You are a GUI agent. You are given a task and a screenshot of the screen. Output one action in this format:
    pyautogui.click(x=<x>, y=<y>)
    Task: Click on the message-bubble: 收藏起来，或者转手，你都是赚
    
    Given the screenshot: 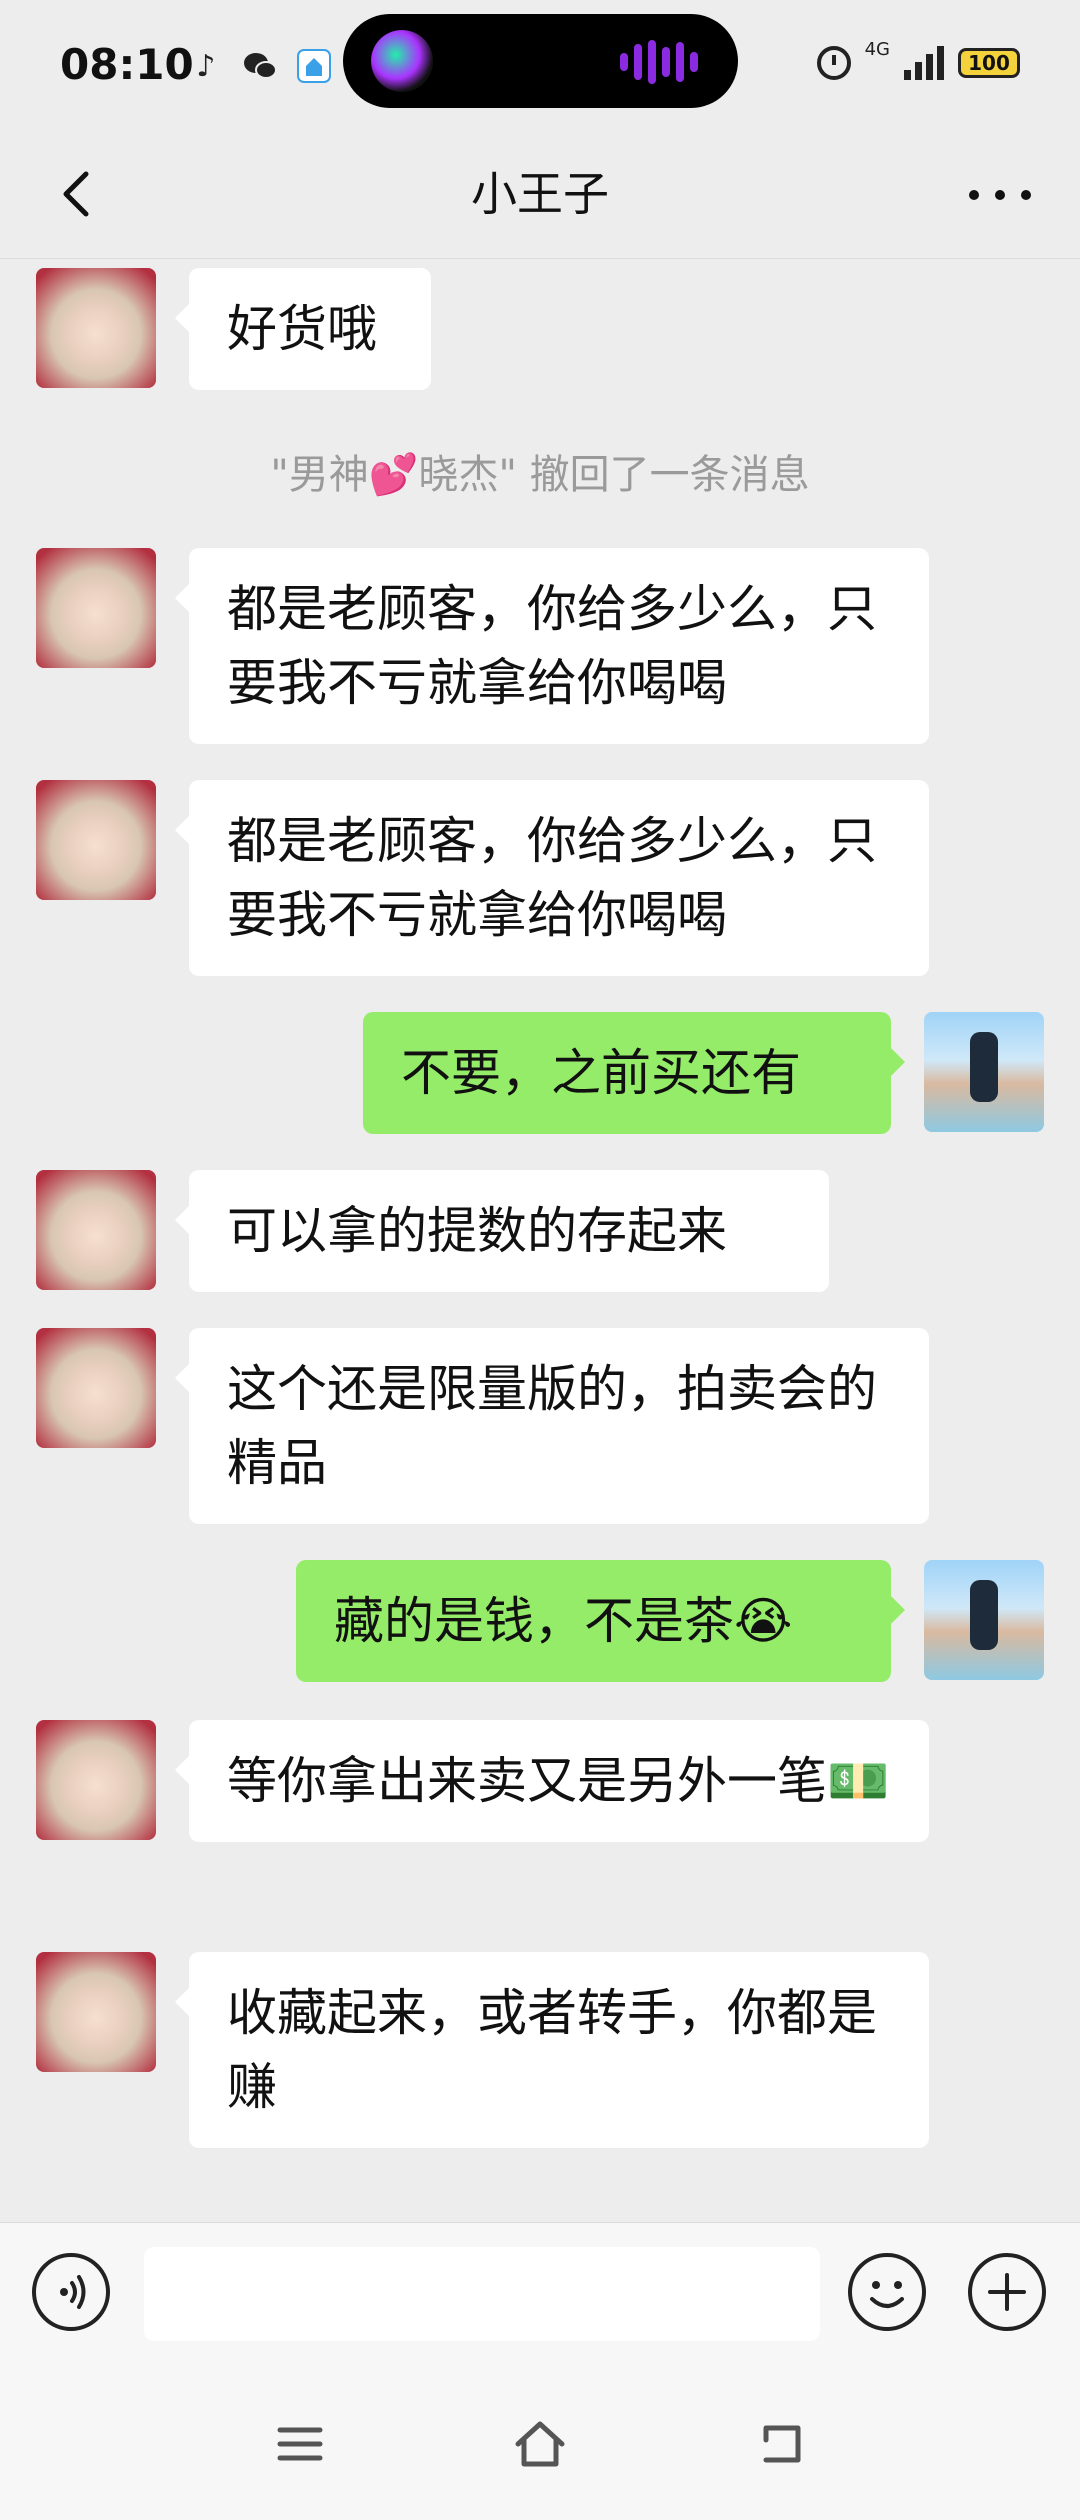 What is the action you would take?
    pyautogui.click(x=552, y=2050)
    